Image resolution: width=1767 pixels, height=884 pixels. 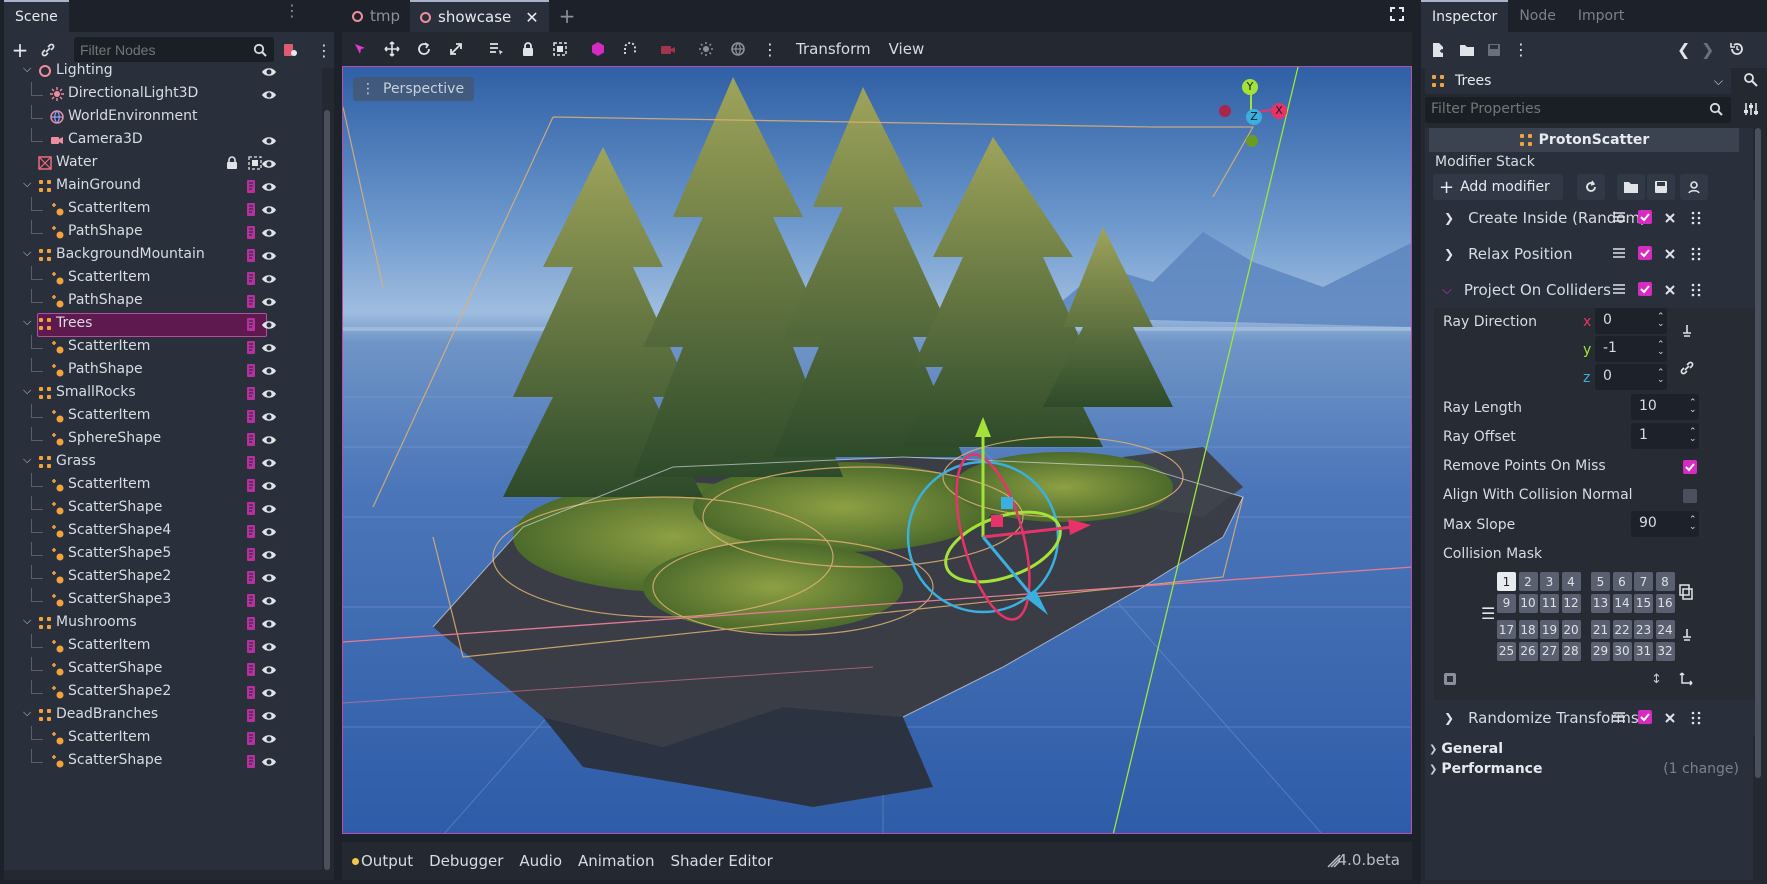 I want to click on close-icon, so click(x=1670, y=256).